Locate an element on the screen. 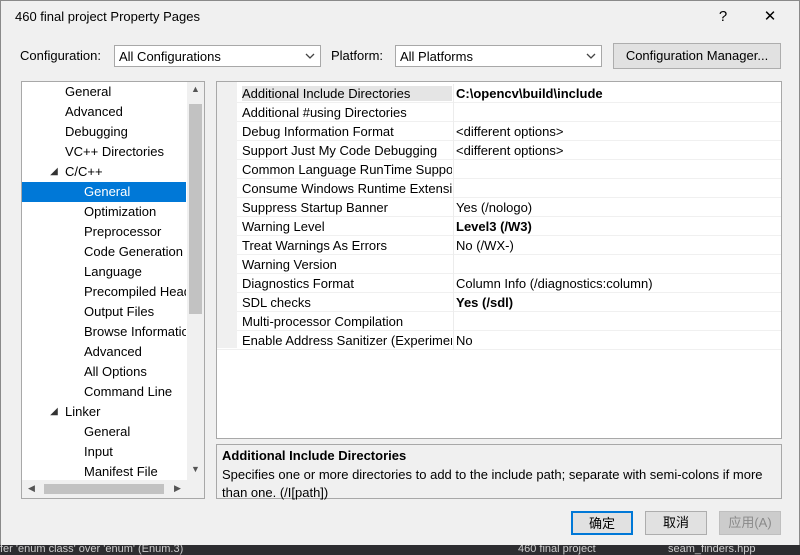  description-title: Additional Include Directories is located at coordinates (314, 455).